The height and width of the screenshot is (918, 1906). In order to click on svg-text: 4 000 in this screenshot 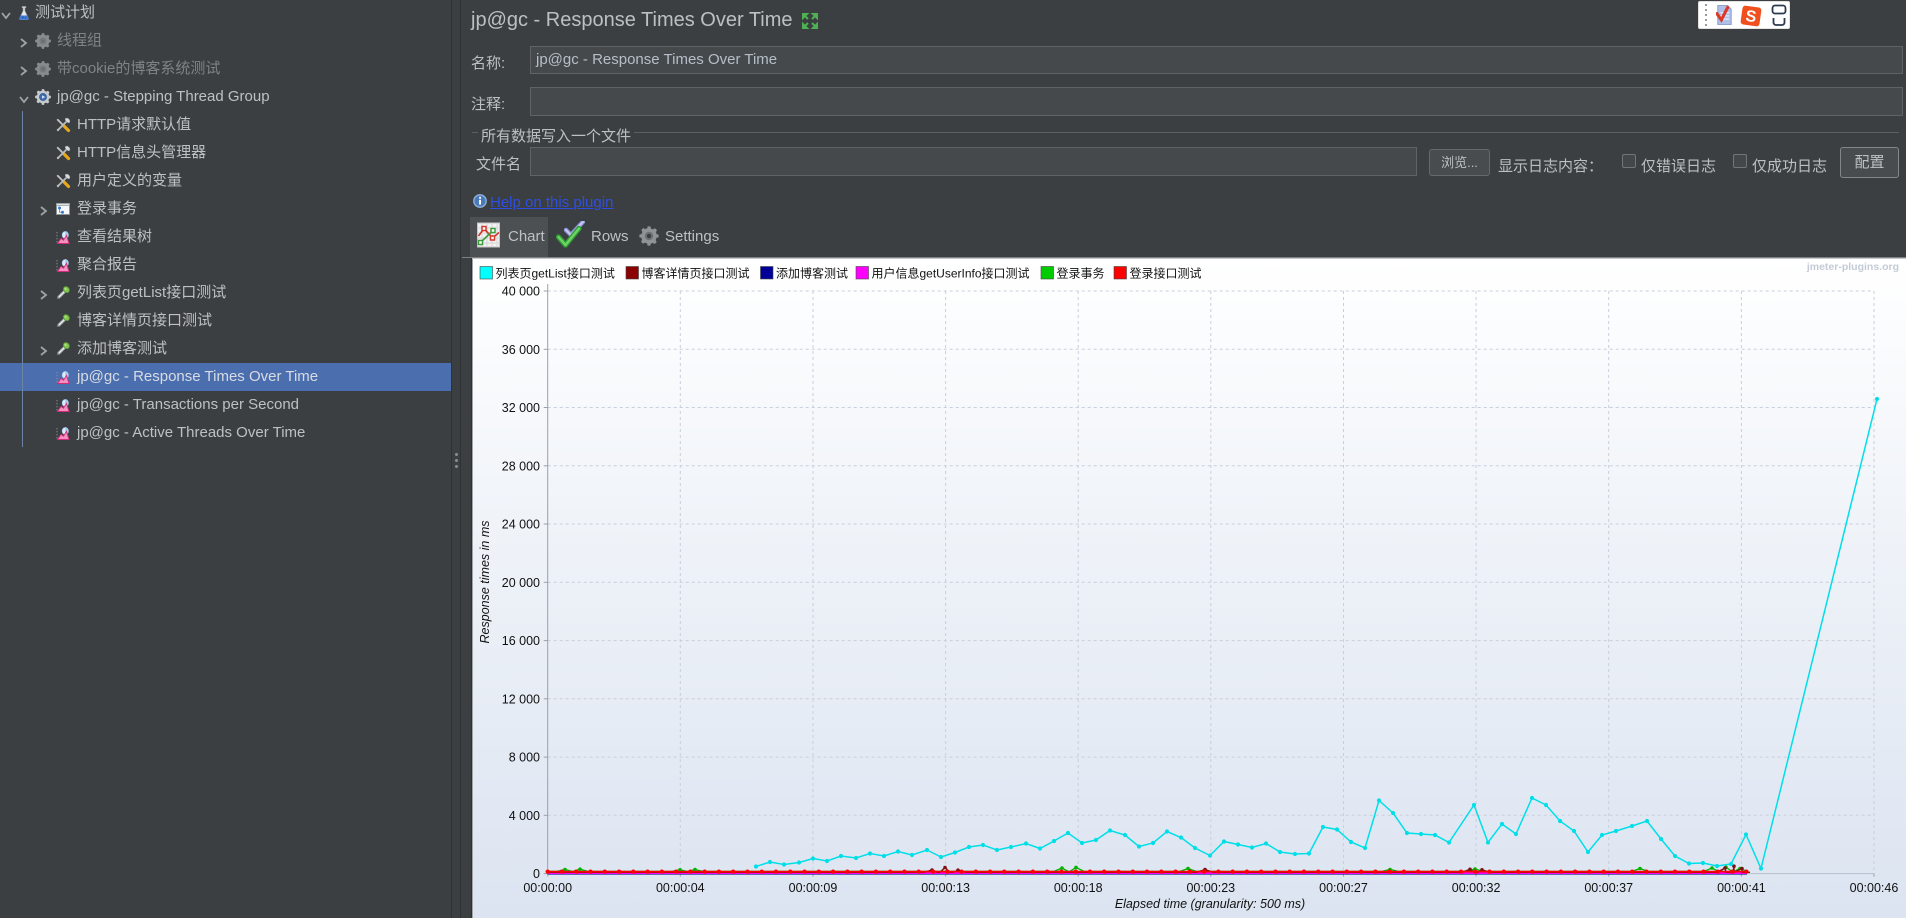, I will do `click(524, 816)`.